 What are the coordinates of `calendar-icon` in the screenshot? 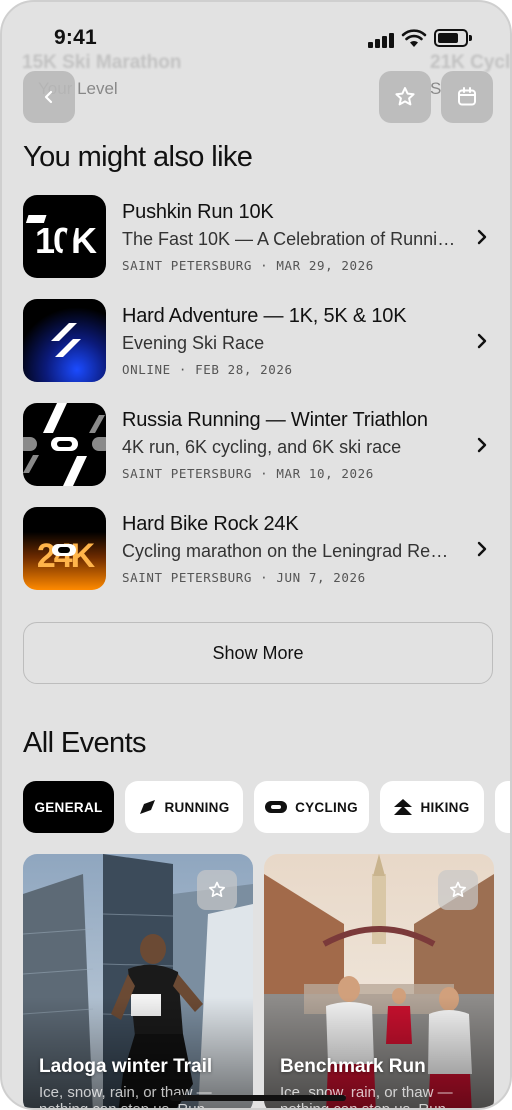 It's located at (467, 96).